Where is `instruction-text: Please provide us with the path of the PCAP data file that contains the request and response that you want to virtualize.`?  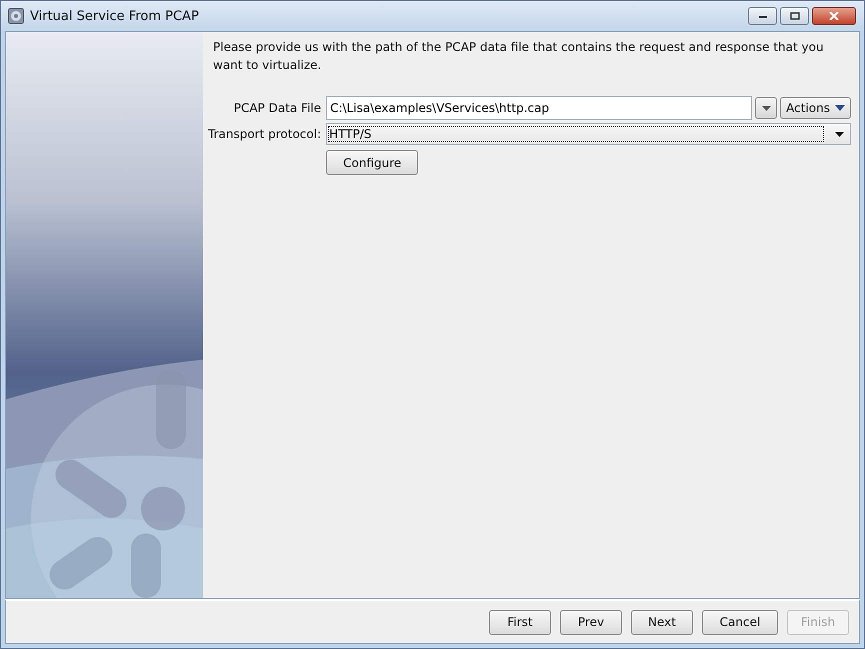
instruction-text: Please provide us with the path of the PCAP data file that contains the request and response that you want to virtualize. is located at coordinates (519, 56).